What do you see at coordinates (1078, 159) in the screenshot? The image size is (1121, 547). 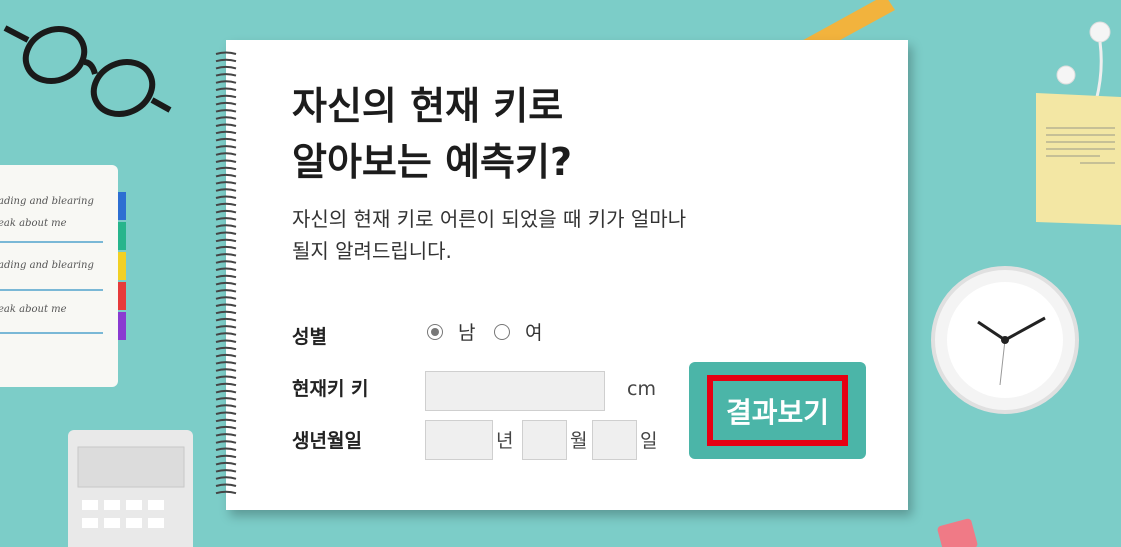 I see `sticky-note-icon` at bounding box center [1078, 159].